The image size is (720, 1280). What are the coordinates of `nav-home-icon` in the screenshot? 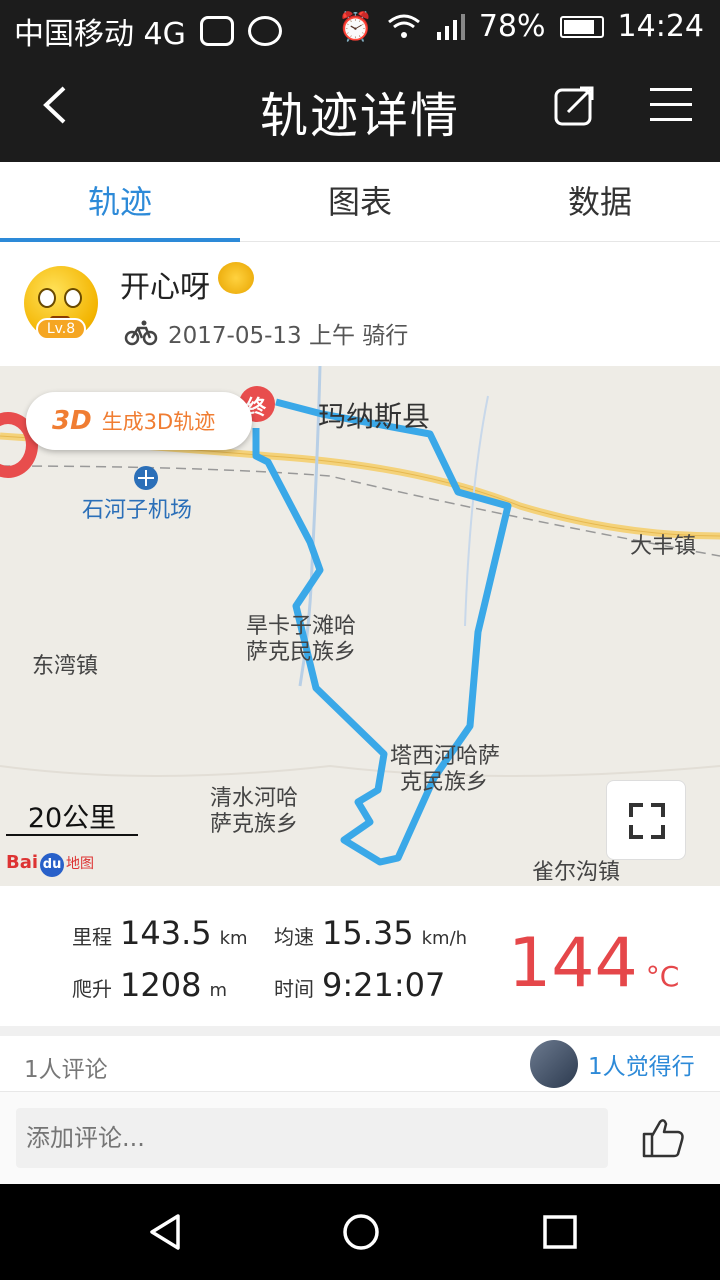 It's located at (361, 1232).